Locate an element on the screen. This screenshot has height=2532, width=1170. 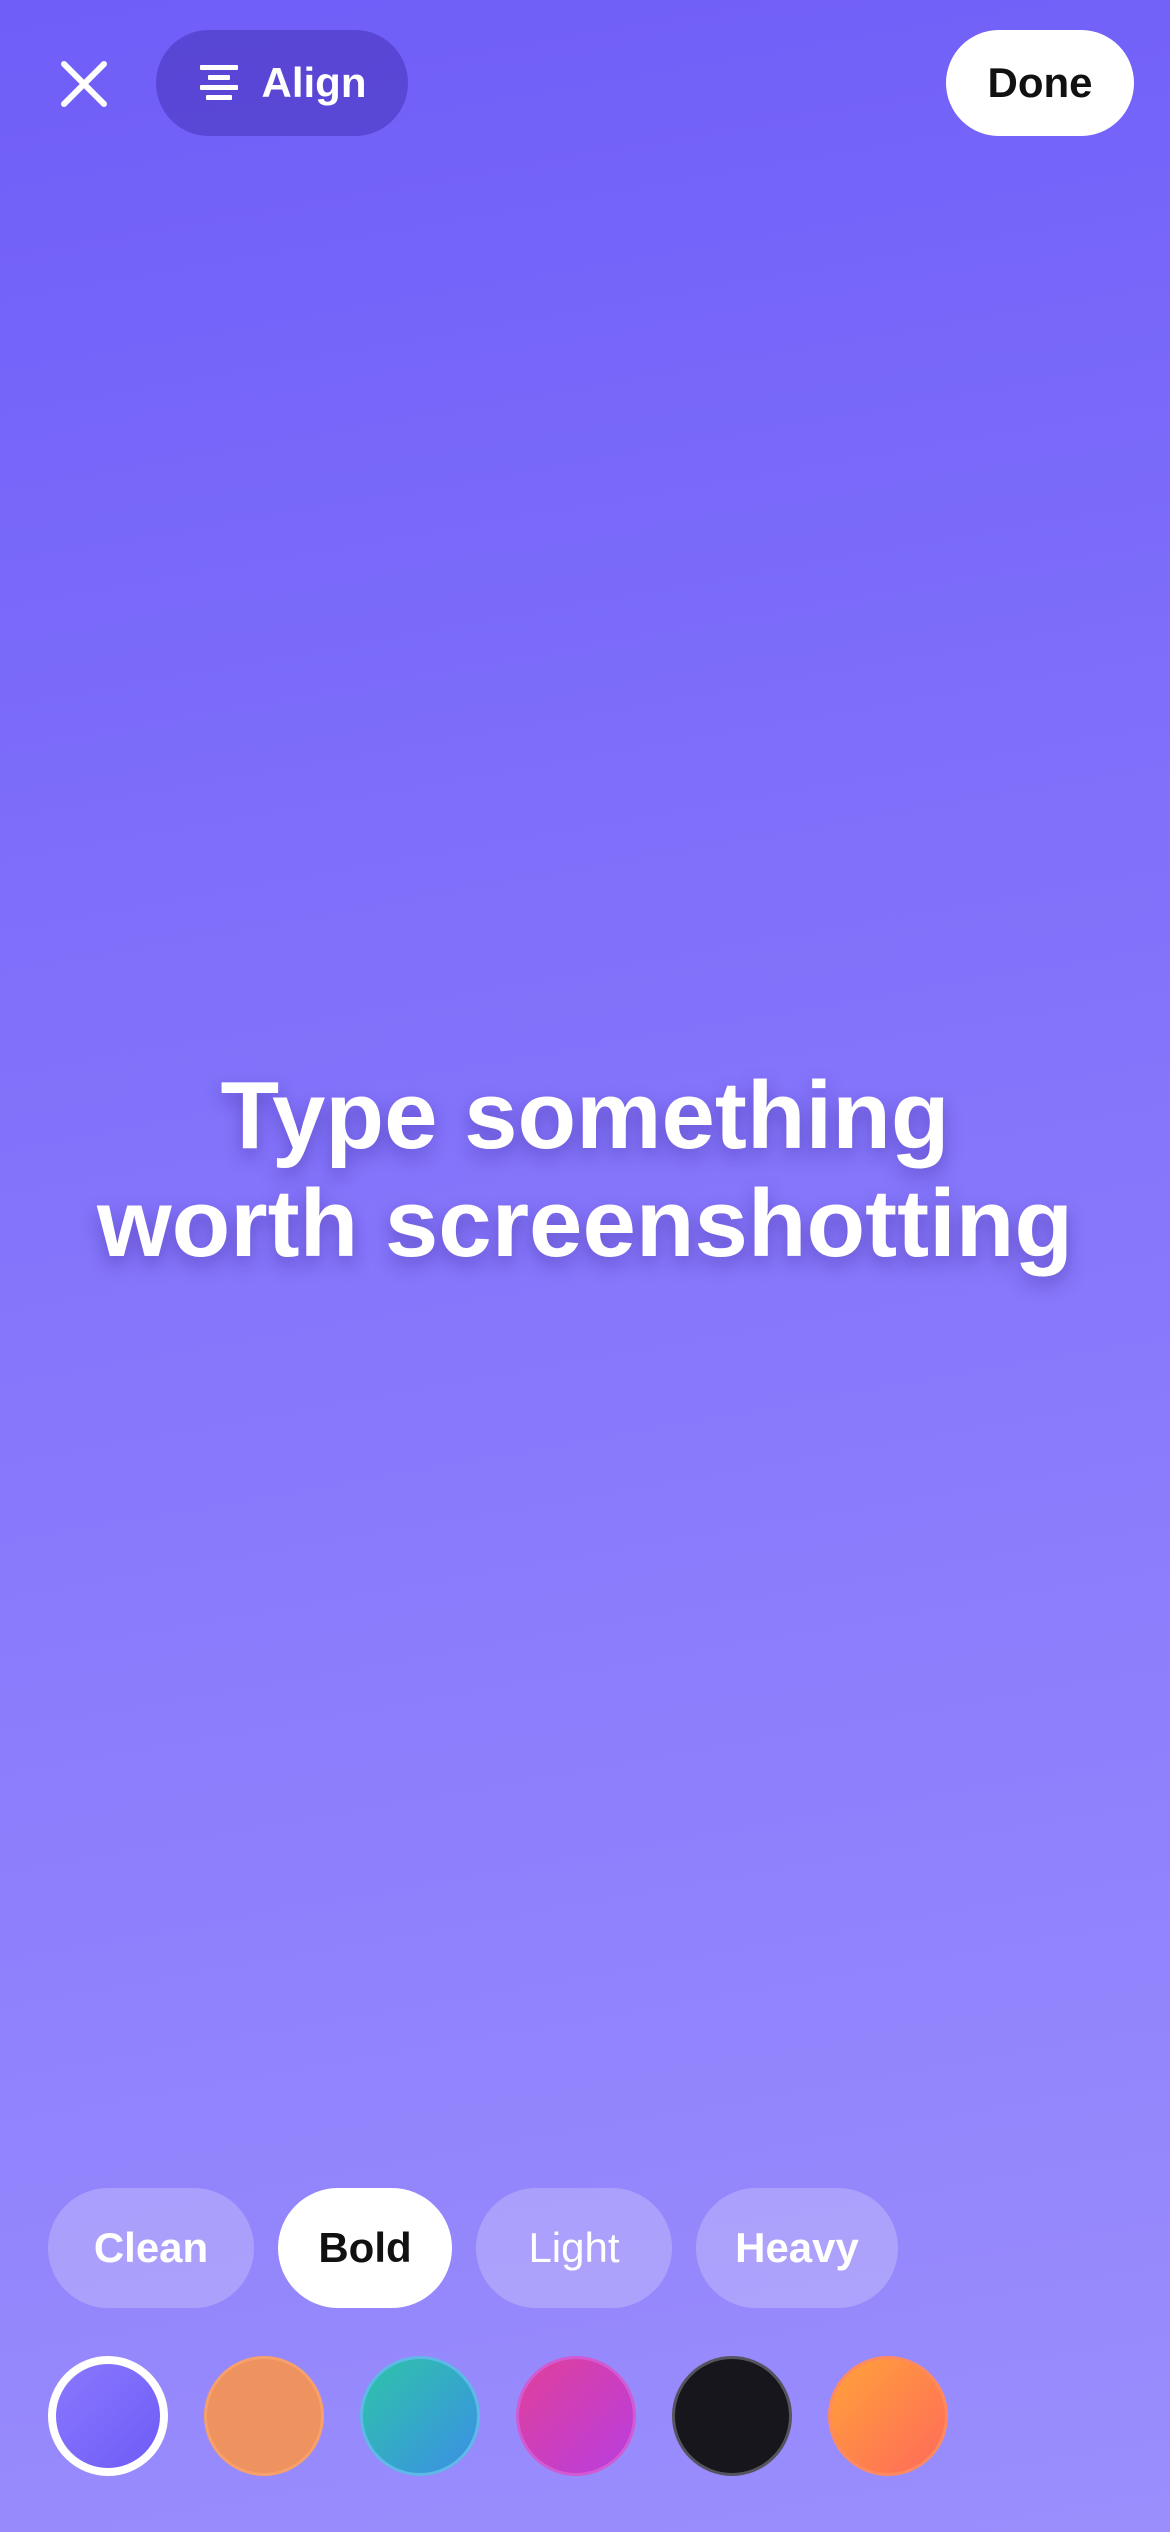
align-button: Align is located at coordinates (282, 83).